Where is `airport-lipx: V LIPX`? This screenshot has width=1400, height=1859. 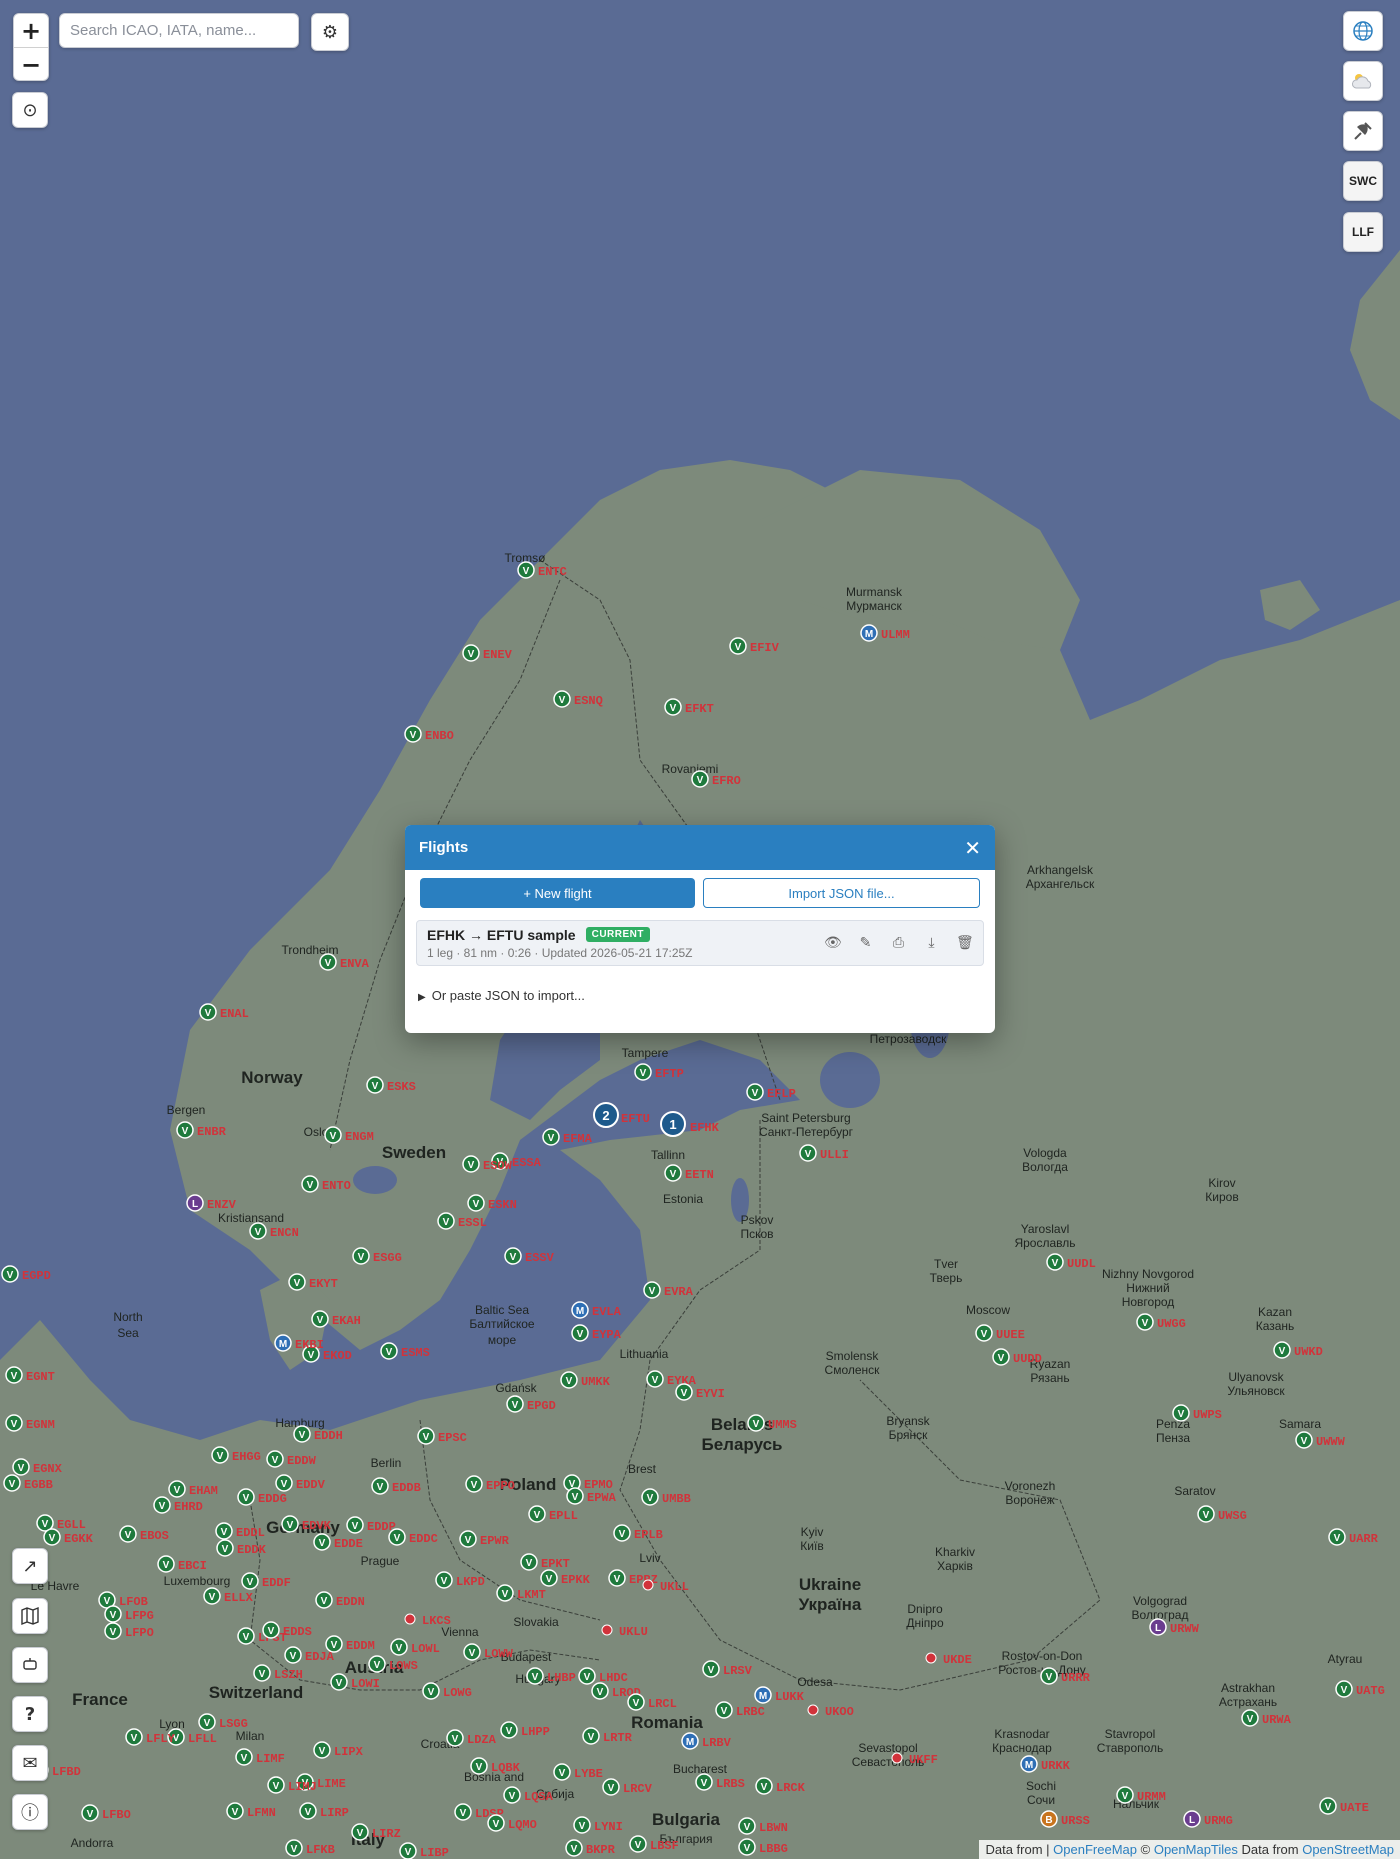
airport-lipx: V LIPX is located at coordinates (338, 1750).